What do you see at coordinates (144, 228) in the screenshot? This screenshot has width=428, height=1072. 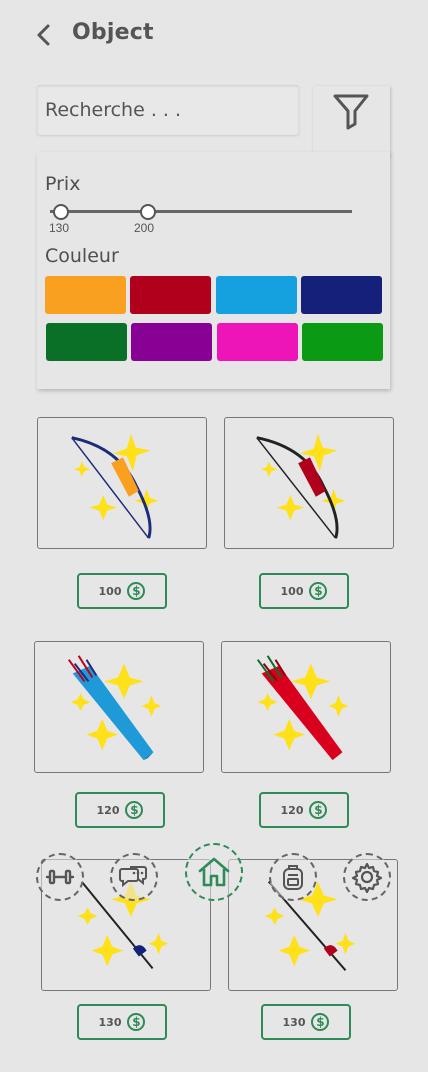 I see `price-max-value: 200` at bounding box center [144, 228].